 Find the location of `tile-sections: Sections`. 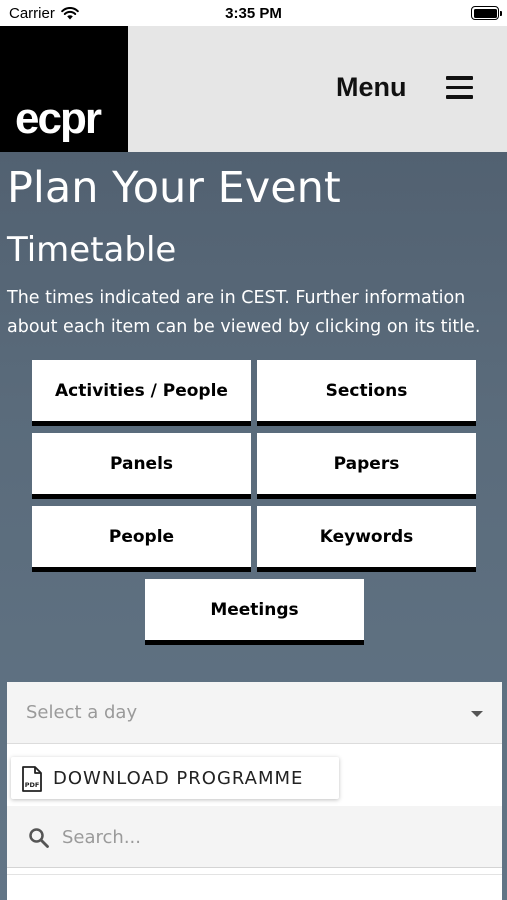

tile-sections: Sections is located at coordinates (366, 393).